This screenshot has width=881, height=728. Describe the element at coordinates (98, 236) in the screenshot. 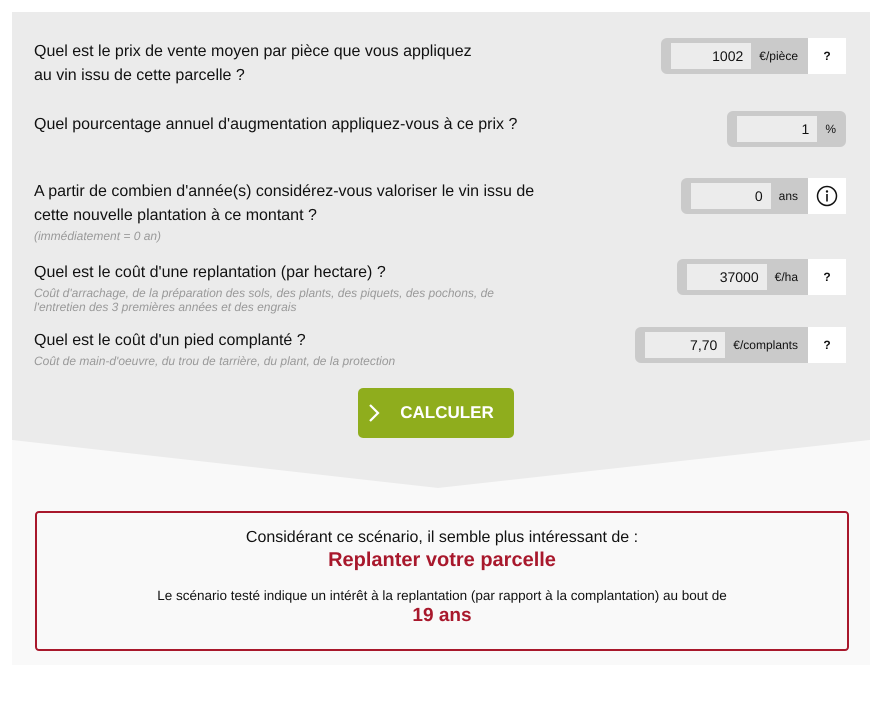

I see `hint-text: (immédiatement = 0 an)` at that location.